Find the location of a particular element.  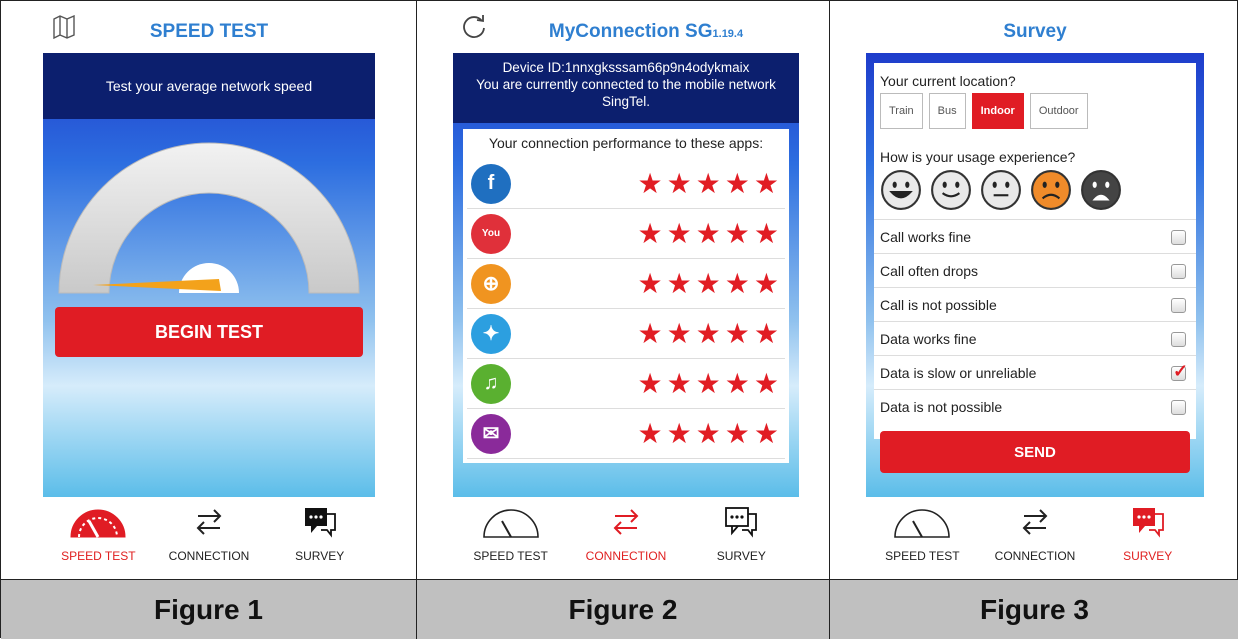

happy-face-icon is located at coordinates (951, 192).